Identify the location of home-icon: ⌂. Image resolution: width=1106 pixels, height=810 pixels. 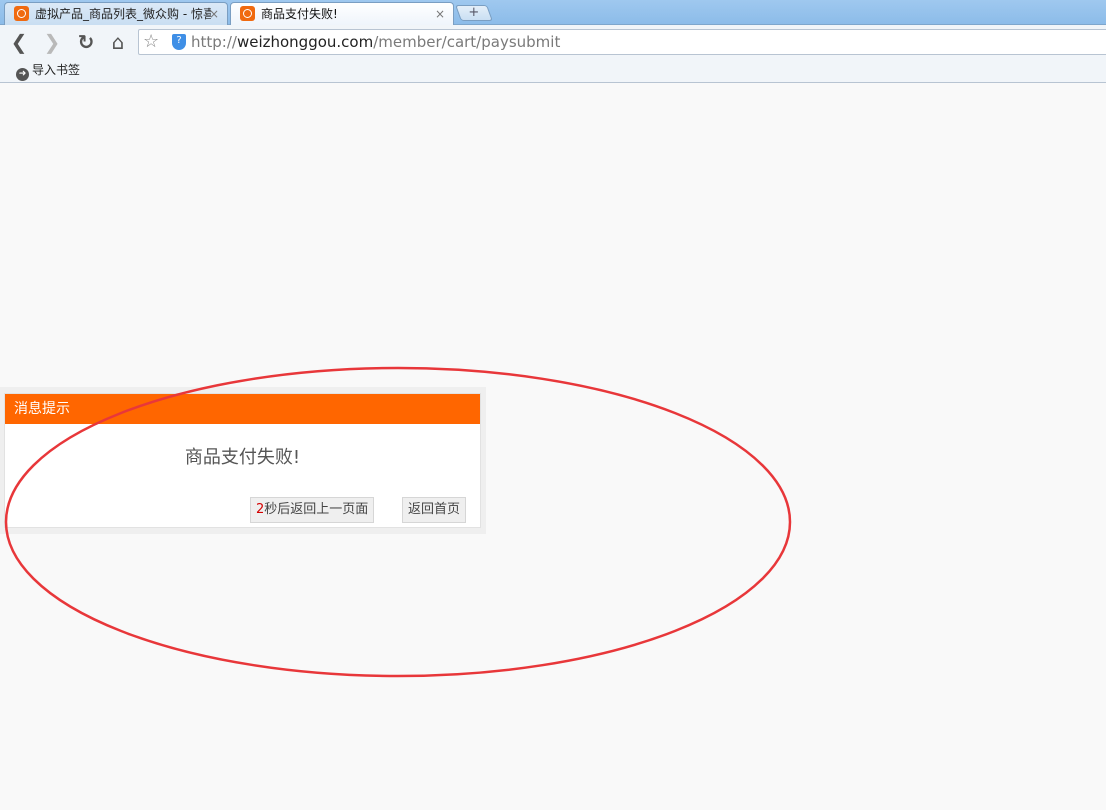
(118, 42).